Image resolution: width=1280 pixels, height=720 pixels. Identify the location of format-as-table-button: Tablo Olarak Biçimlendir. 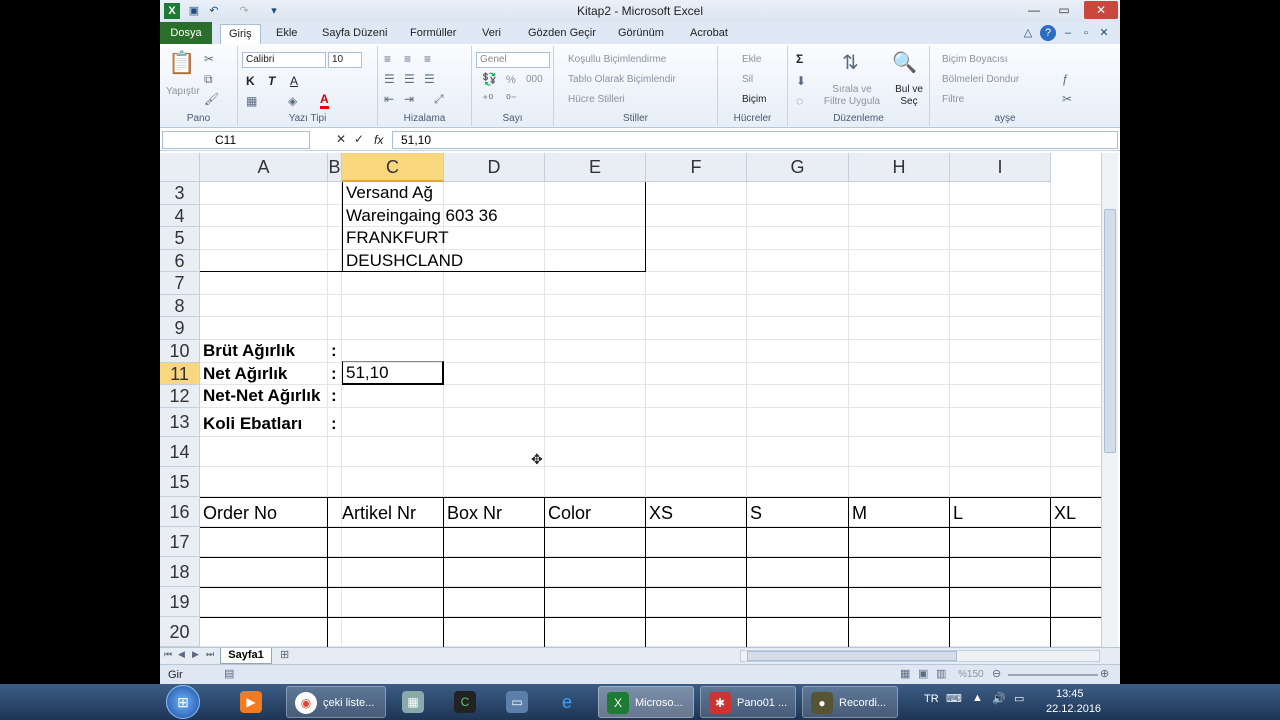
(622, 79).